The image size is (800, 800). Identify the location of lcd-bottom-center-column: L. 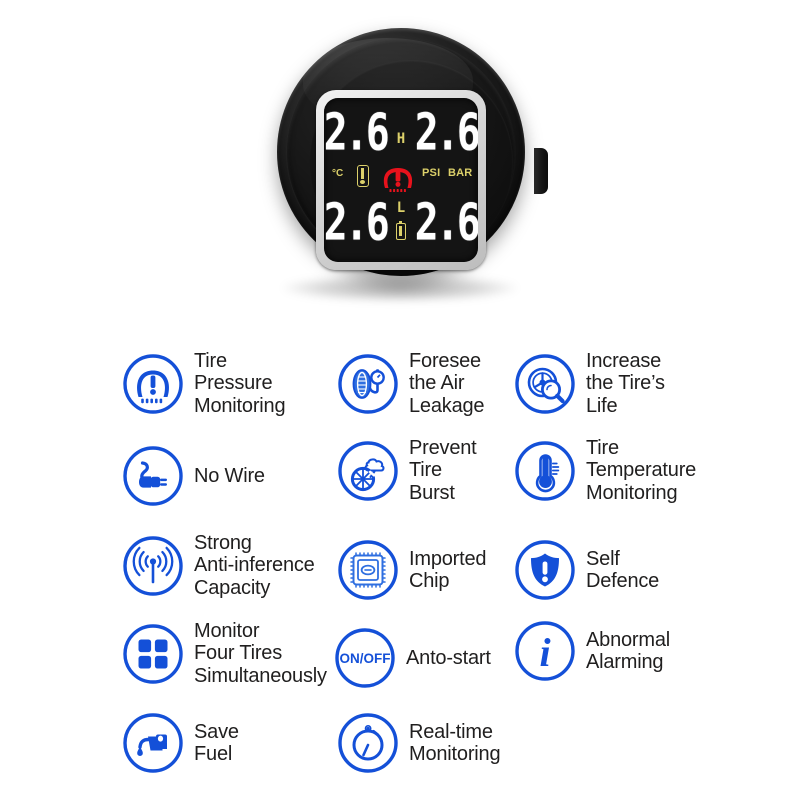
(401, 223).